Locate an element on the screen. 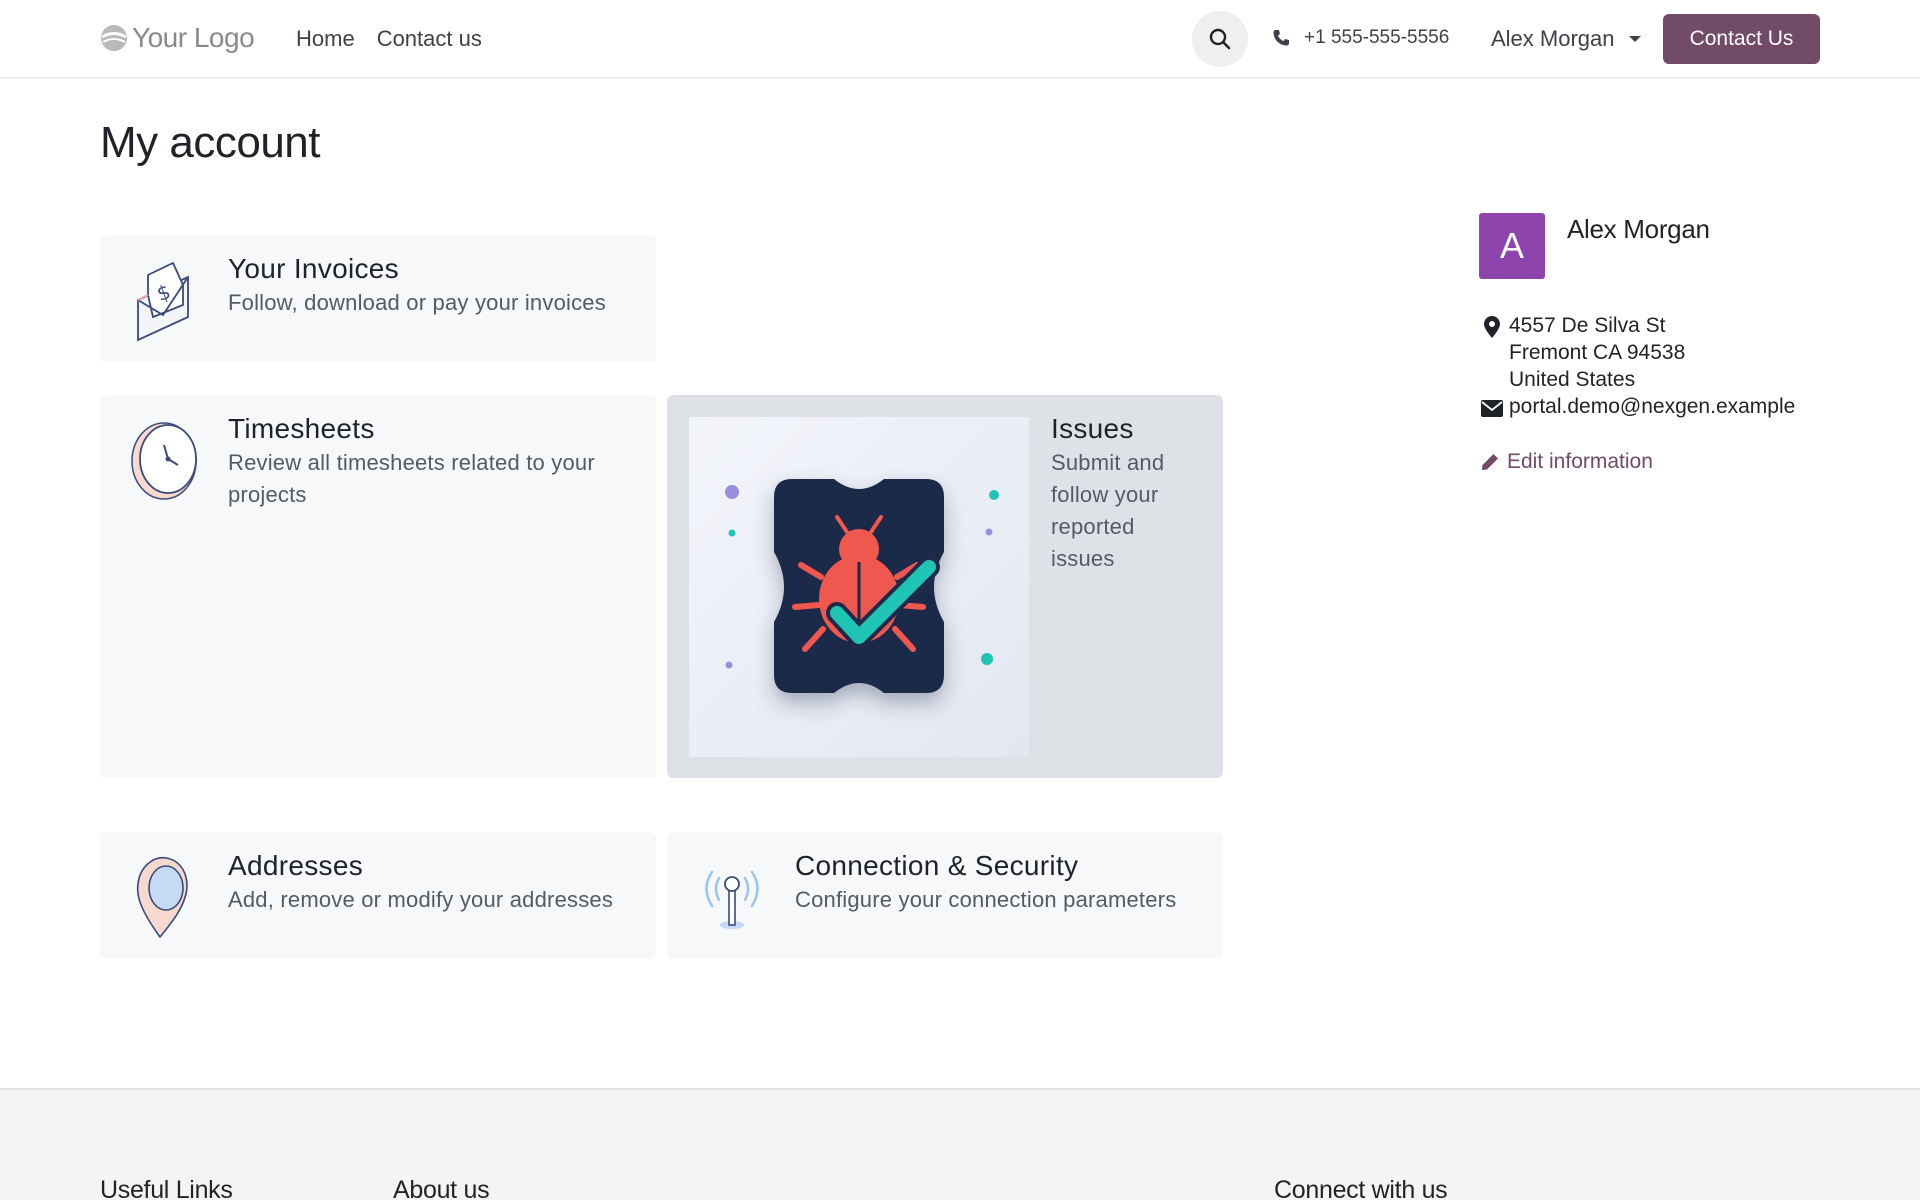  phone-link: +1 555-555-5556 is located at coordinates (1360, 38).